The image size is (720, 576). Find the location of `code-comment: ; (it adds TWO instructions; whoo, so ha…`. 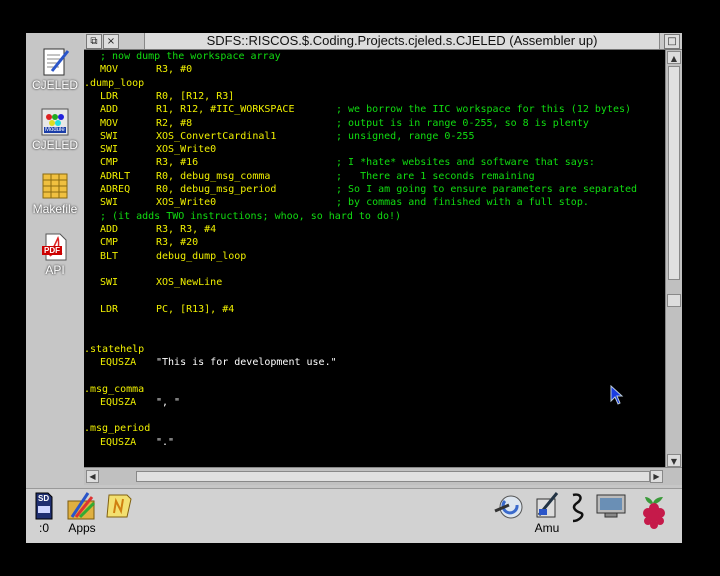

code-comment: ; (it adds TWO instructions; whoo, so ha… is located at coordinates (251, 216).